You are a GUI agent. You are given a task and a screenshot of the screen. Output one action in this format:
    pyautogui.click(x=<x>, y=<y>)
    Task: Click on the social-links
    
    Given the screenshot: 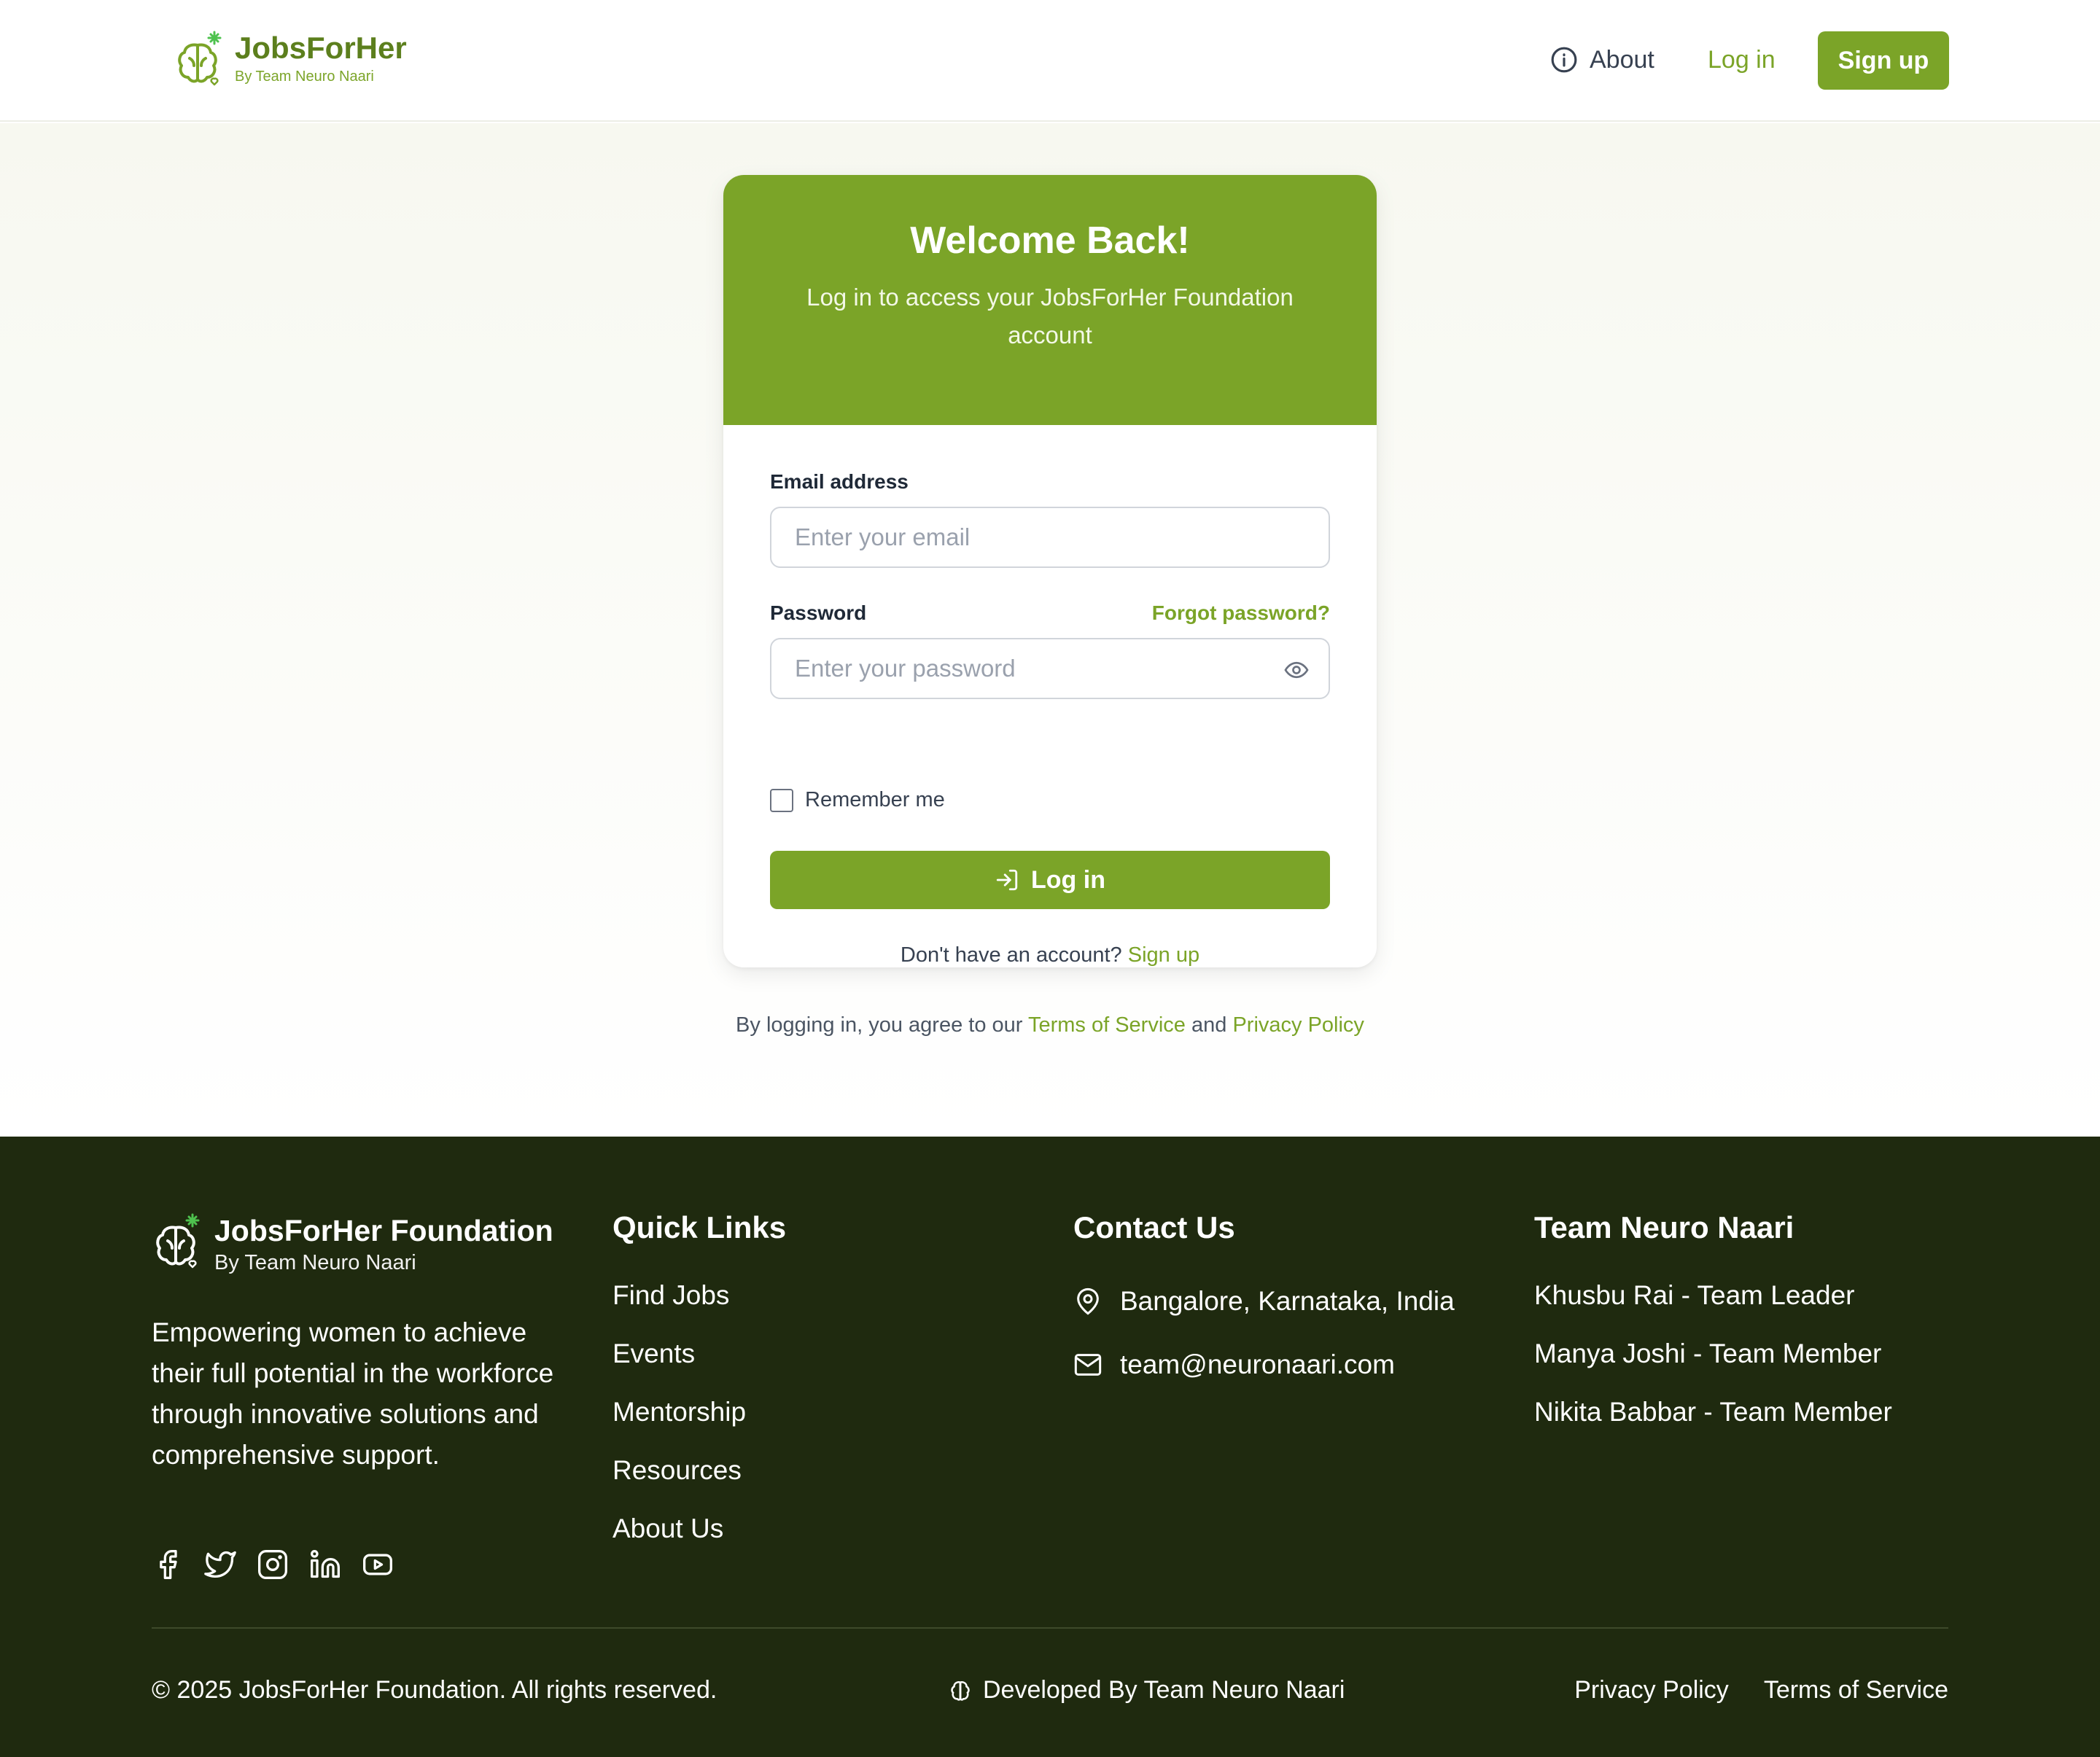 What is the action you would take?
    pyautogui.click(x=283, y=1564)
    